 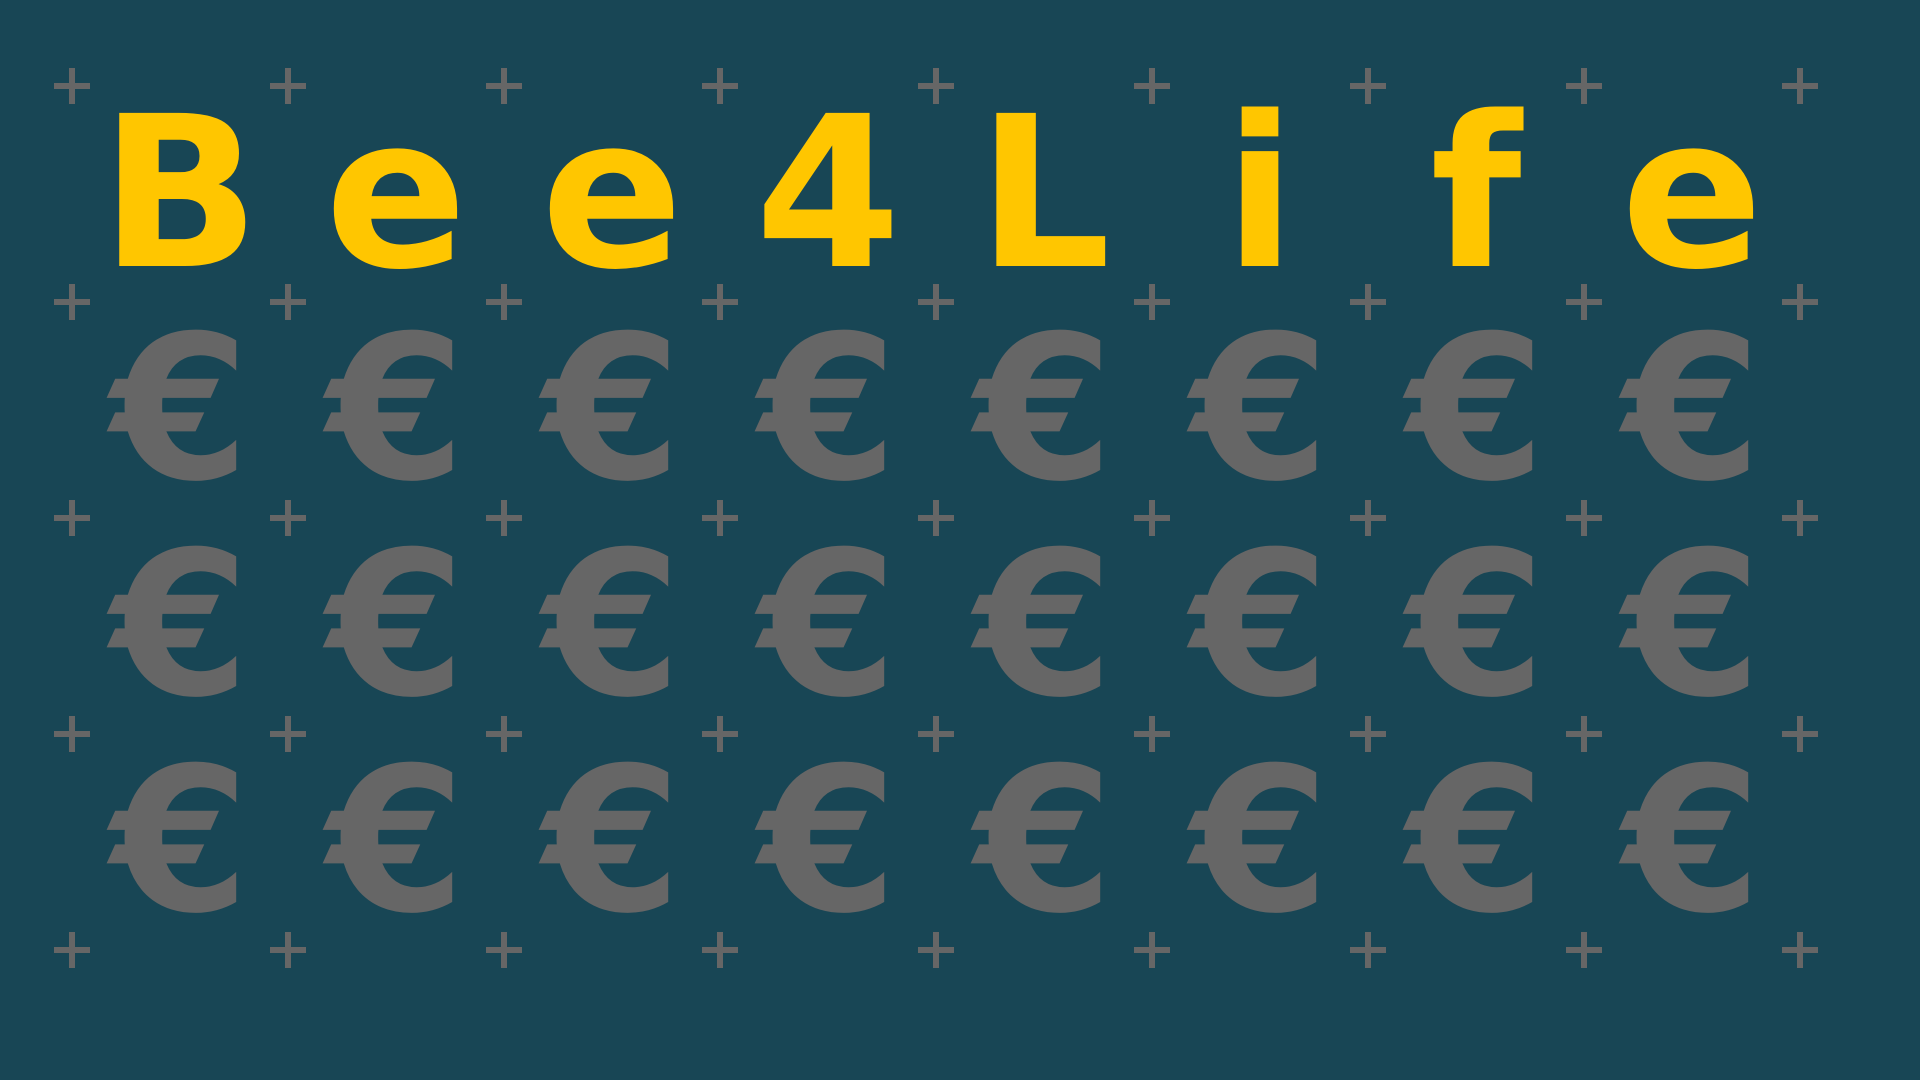 I want to click on title-letter: i, so click(x=1260, y=193).